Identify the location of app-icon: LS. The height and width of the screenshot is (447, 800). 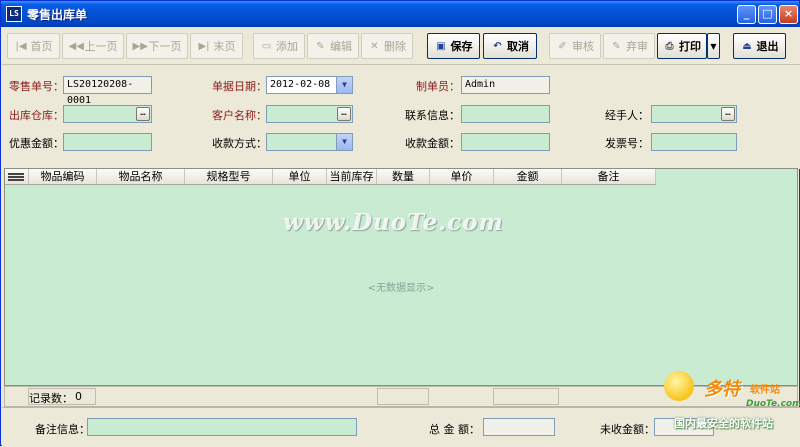
(14, 14).